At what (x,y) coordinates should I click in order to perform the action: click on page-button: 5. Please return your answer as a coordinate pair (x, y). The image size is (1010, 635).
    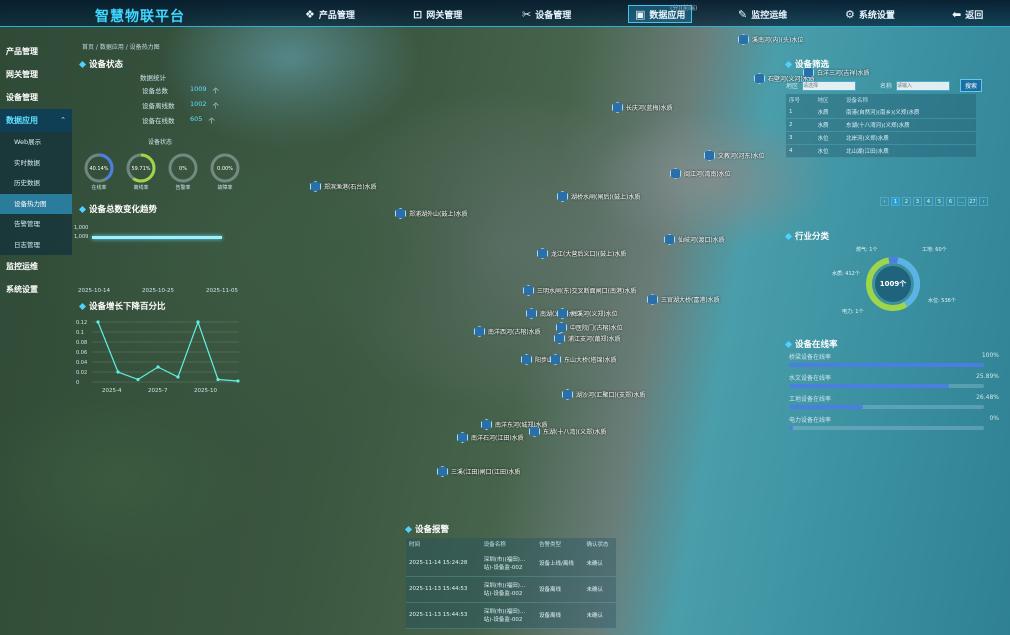
    Looking at the image, I should click on (939, 201).